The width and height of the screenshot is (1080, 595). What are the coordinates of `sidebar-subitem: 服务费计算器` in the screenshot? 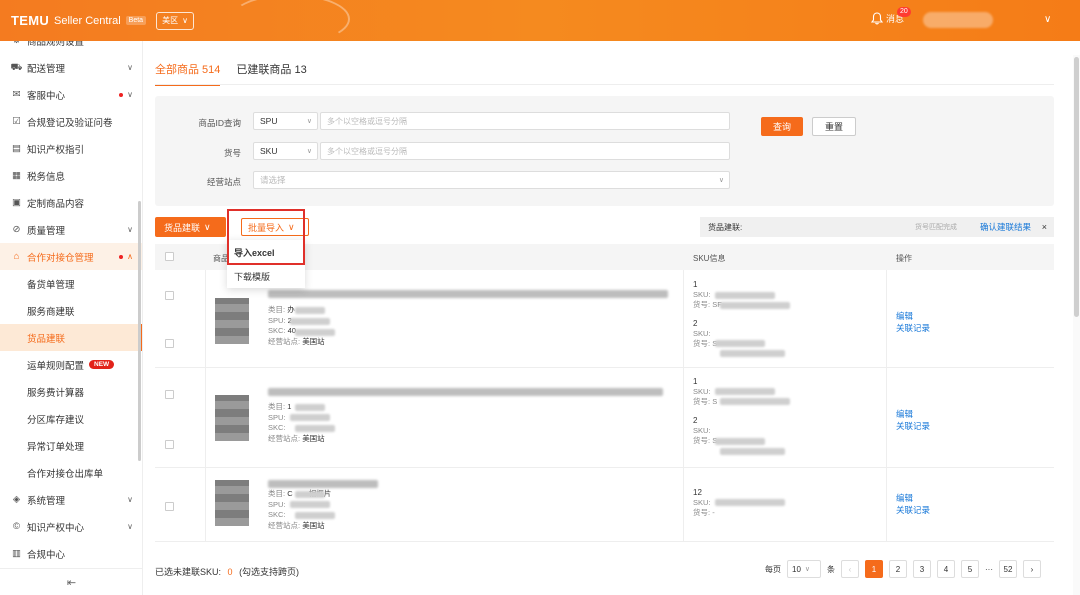 It's located at (71, 391).